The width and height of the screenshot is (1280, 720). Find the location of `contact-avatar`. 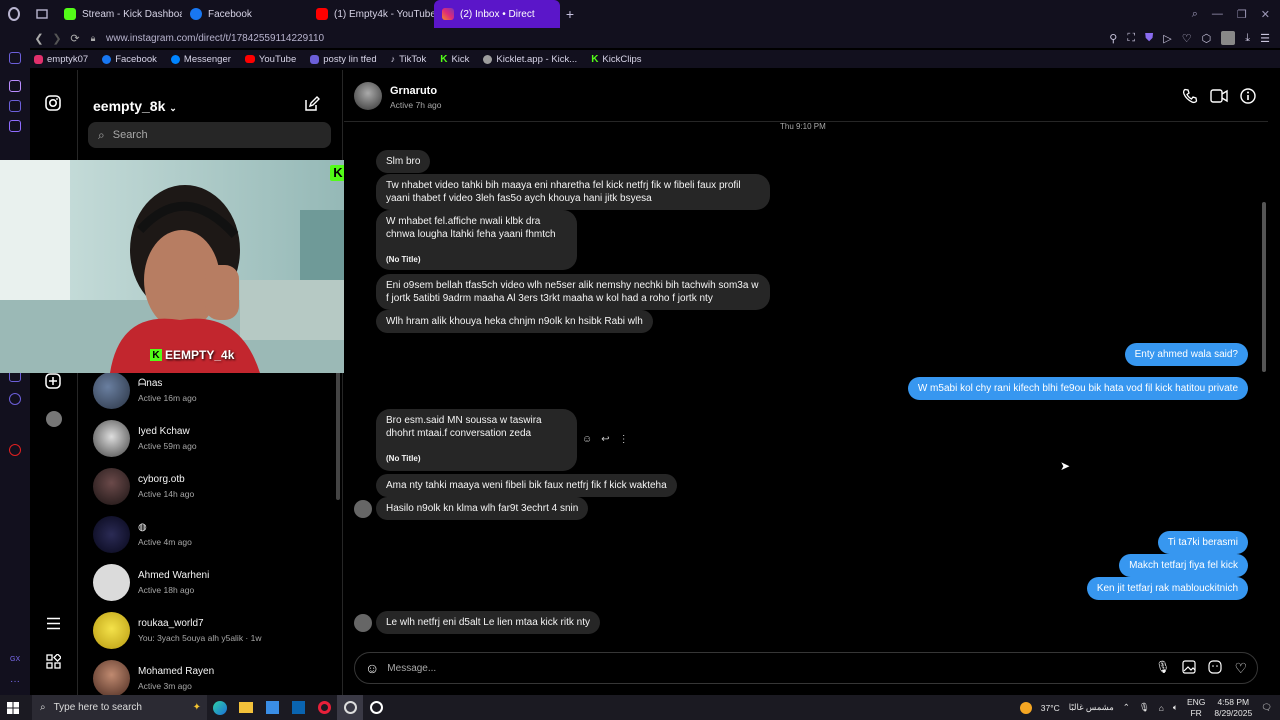

contact-avatar is located at coordinates (368, 96).